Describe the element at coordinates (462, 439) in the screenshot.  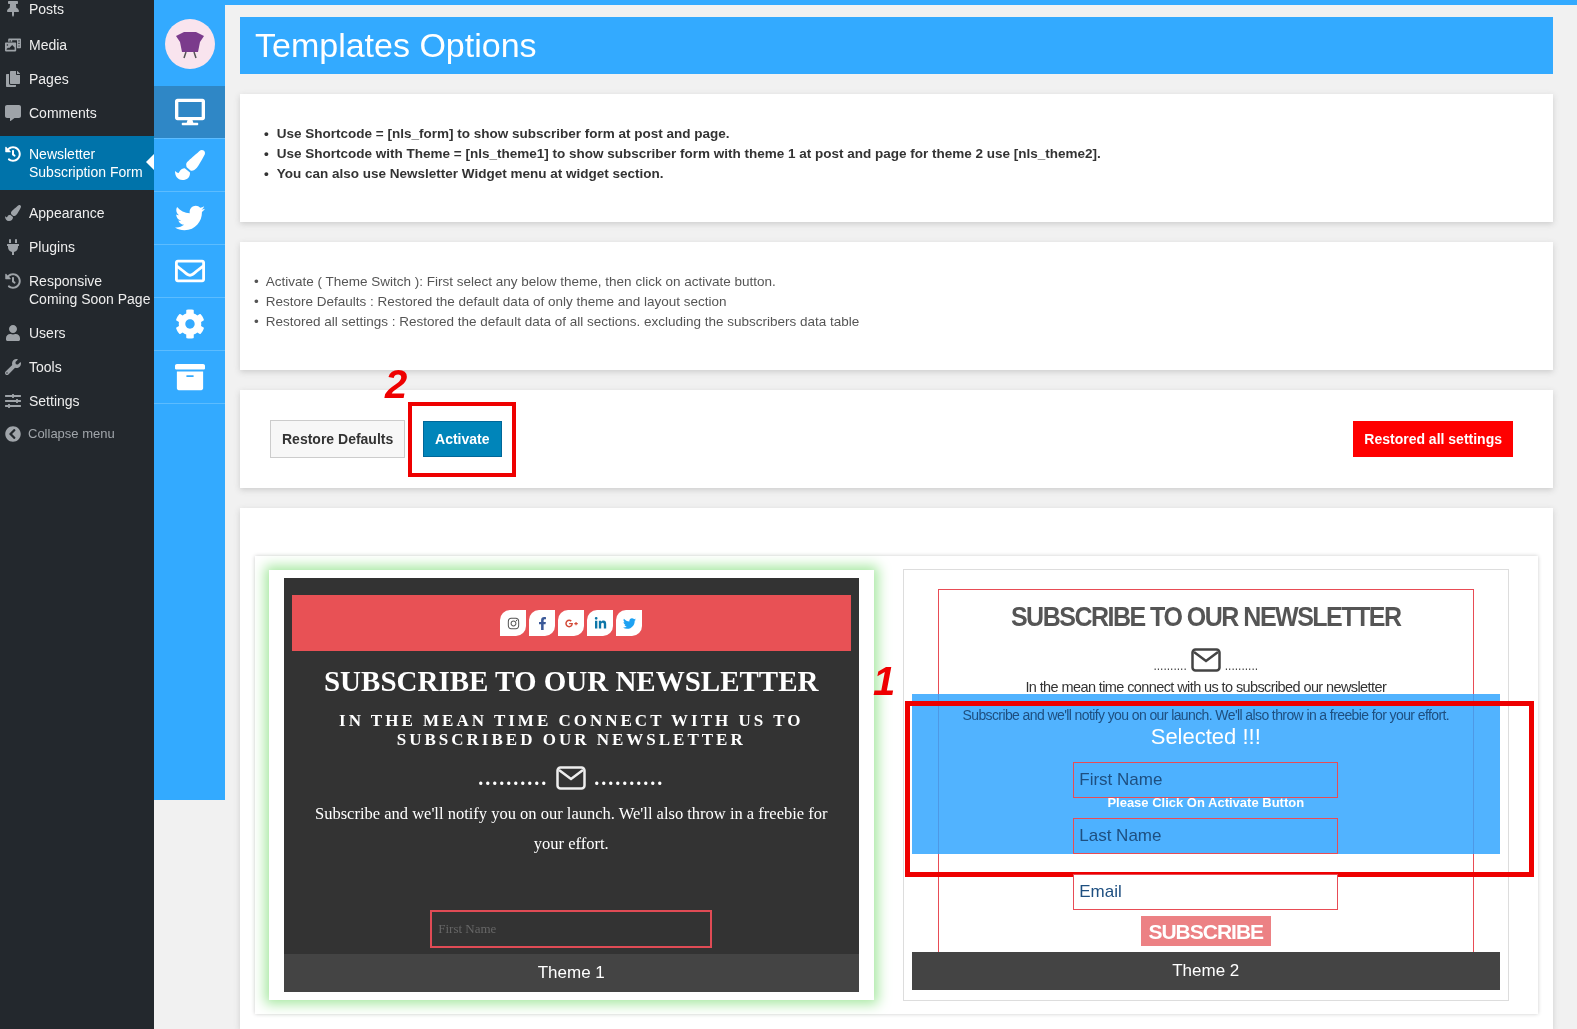
I see `activate-button: Activate` at that location.